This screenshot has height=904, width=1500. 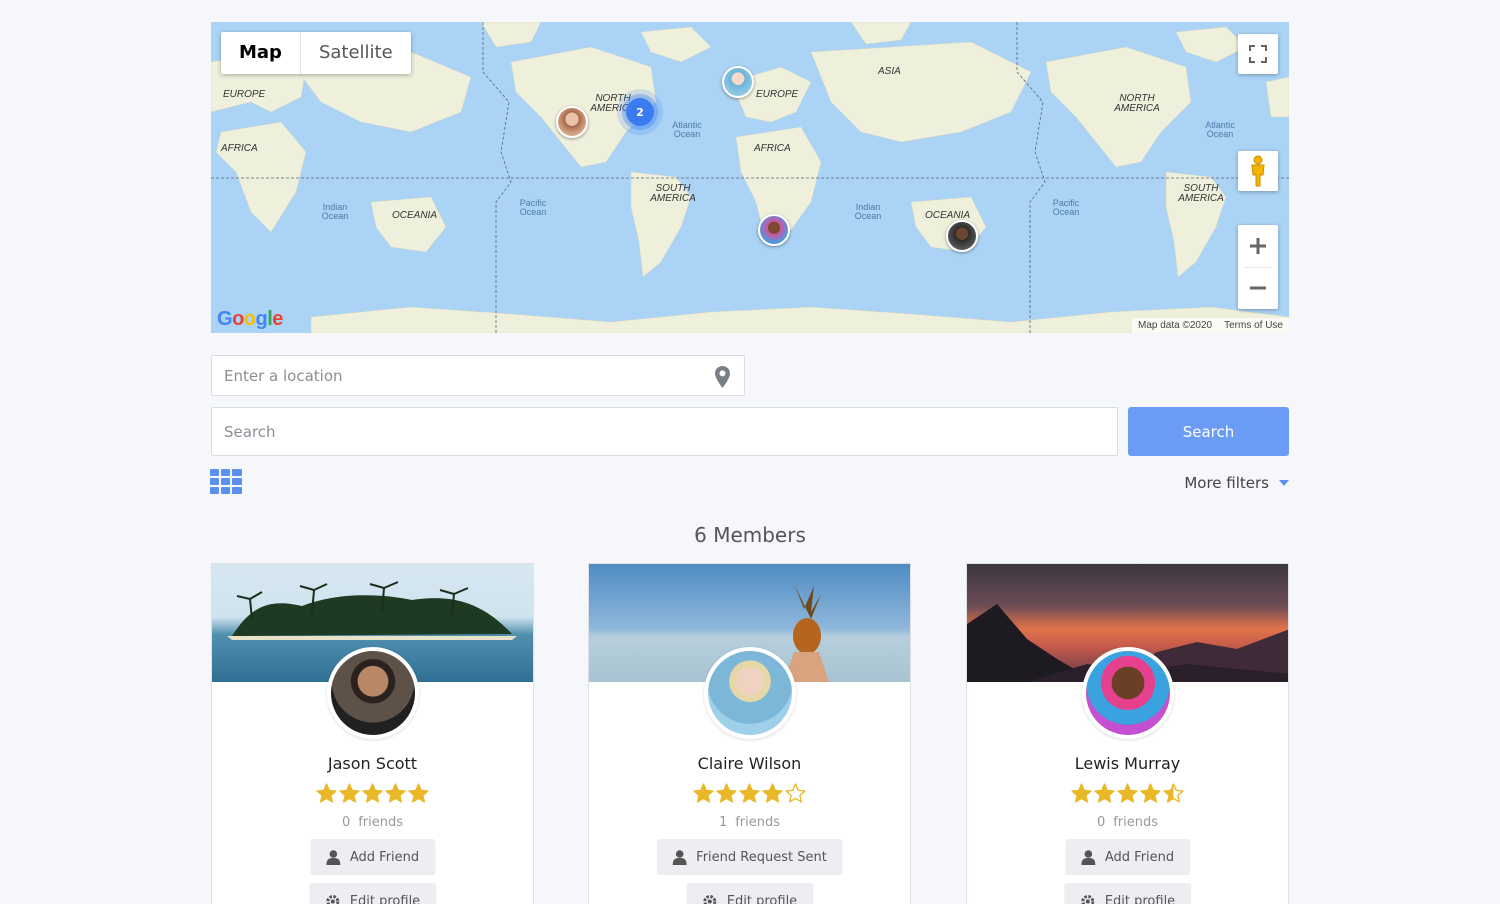 I want to click on friend-request-sent-button: Friend Request Sent, so click(x=749, y=857).